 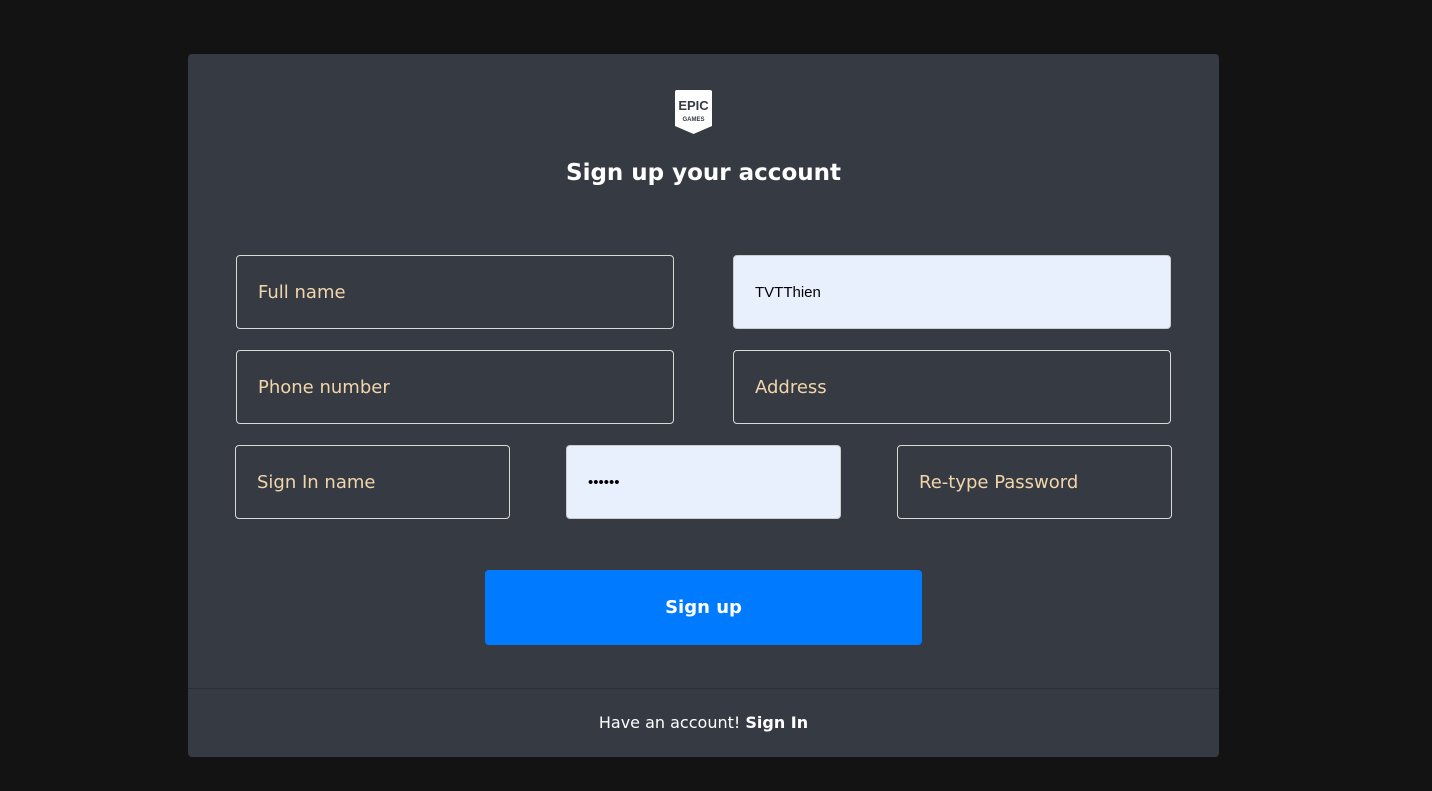 I want to click on svg-text: EPIC, so click(x=693, y=105).